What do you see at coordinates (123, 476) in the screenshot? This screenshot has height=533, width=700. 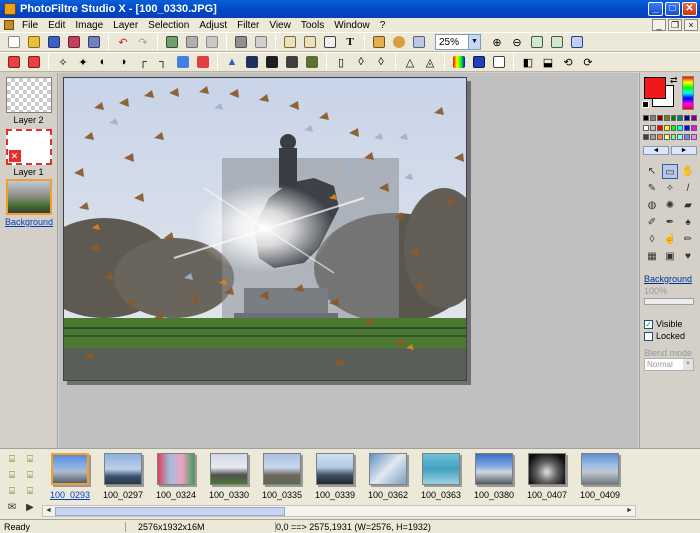 I see `thumbnail-item: 100_0297` at bounding box center [123, 476].